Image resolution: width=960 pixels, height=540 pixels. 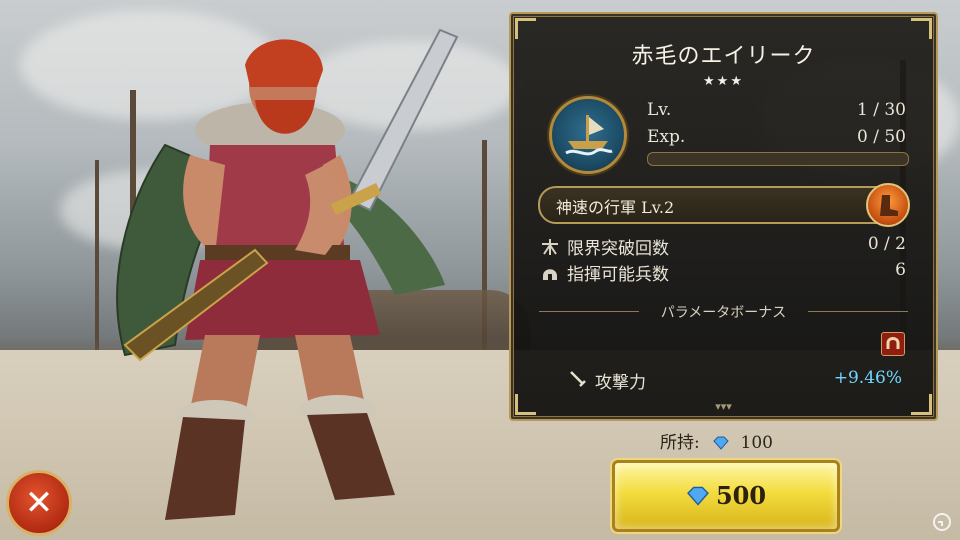 What do you see at coordinates (618, 275) in the screenshot?
I see `troop-capacity-label: 指揮可能兵数` at bounding box center [618, 275].